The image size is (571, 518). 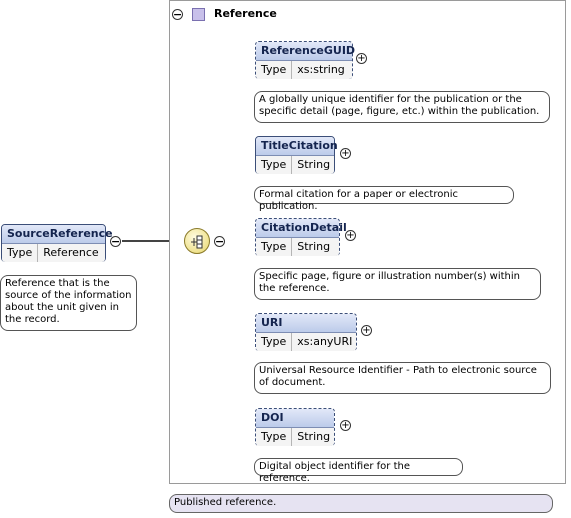 What do you see at coordinates (306, 323) in the screenshot?
I see `element-name: URI` at bounding box center [306, 323].